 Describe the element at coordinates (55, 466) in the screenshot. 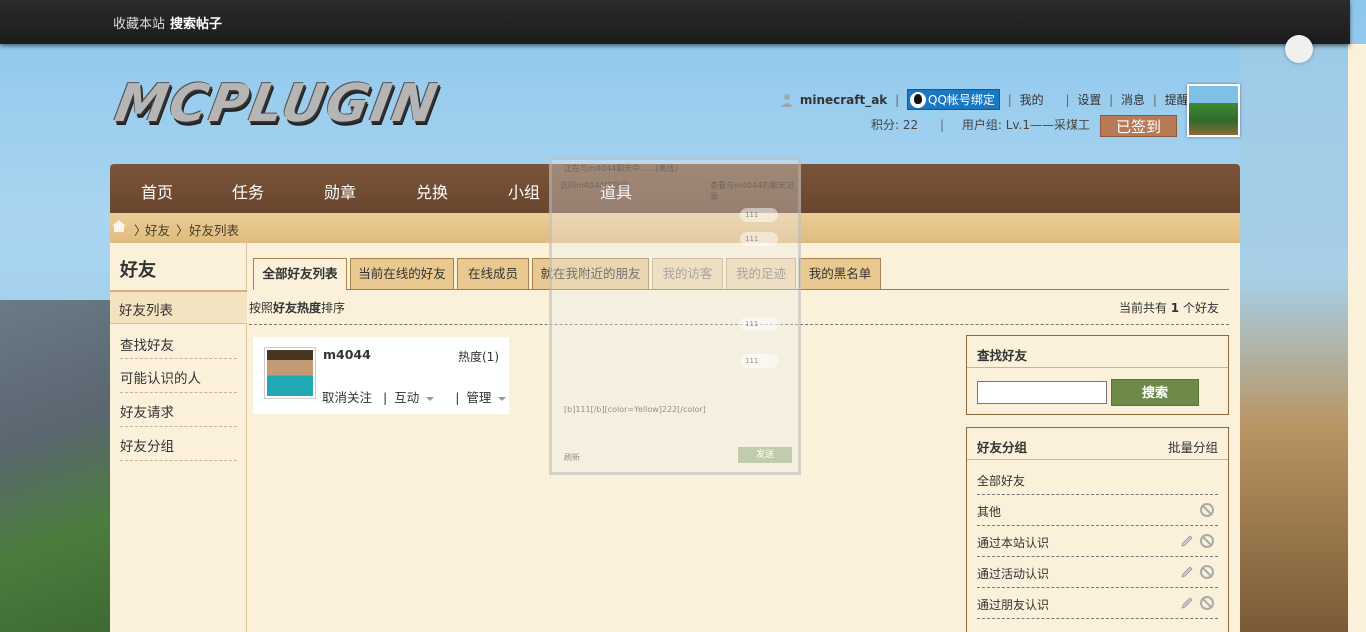

I see `background-scenery-left` at that location.